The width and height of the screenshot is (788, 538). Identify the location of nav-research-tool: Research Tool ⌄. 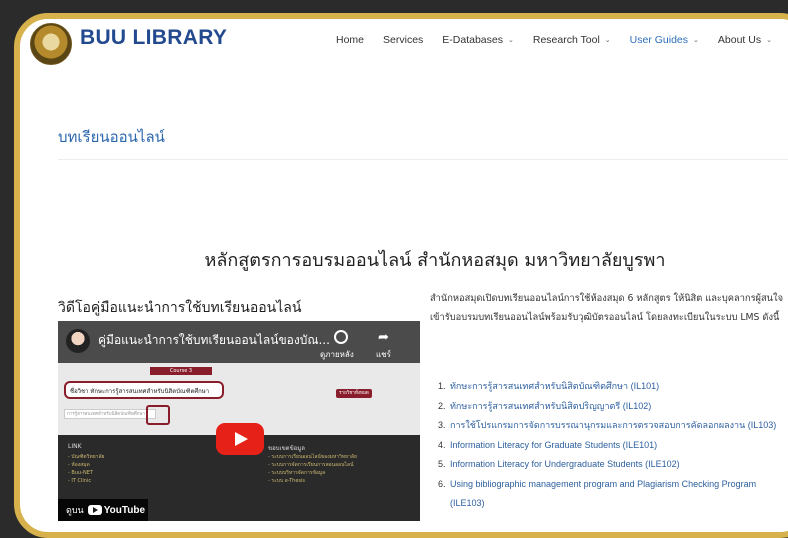
(572, 40).